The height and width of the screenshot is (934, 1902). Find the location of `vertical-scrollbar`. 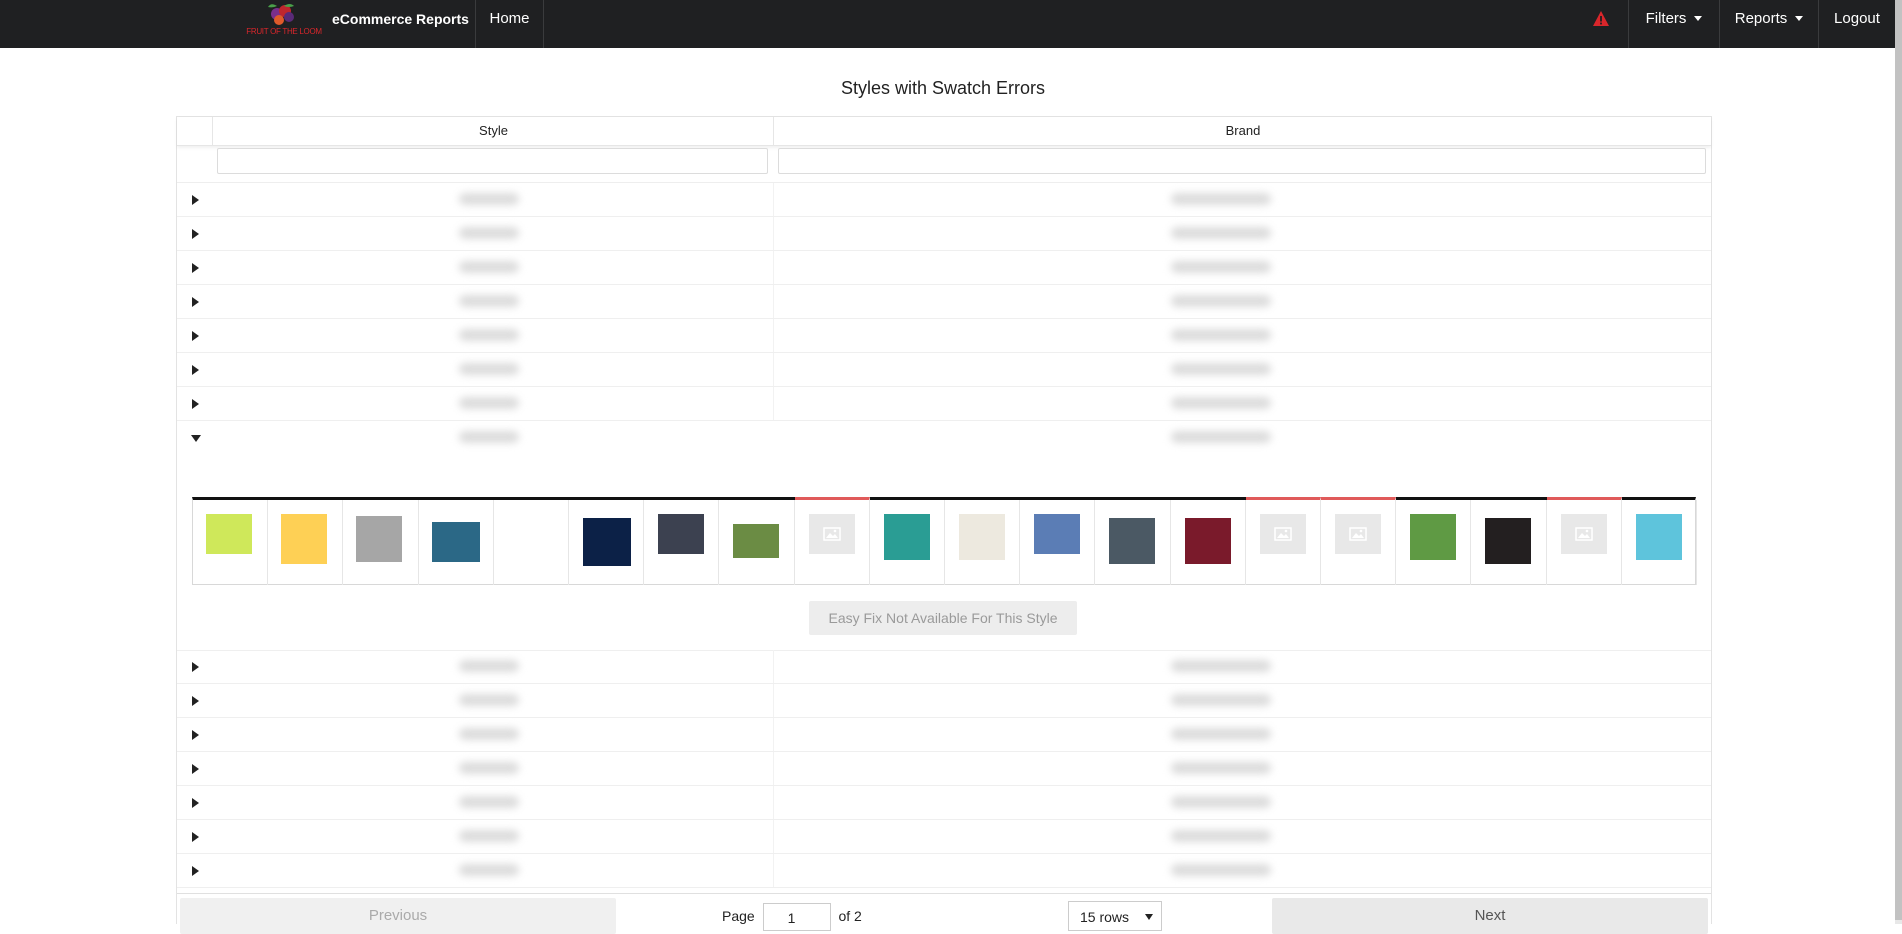

vertical-scrollbar is located at coordinates (1898, 462).